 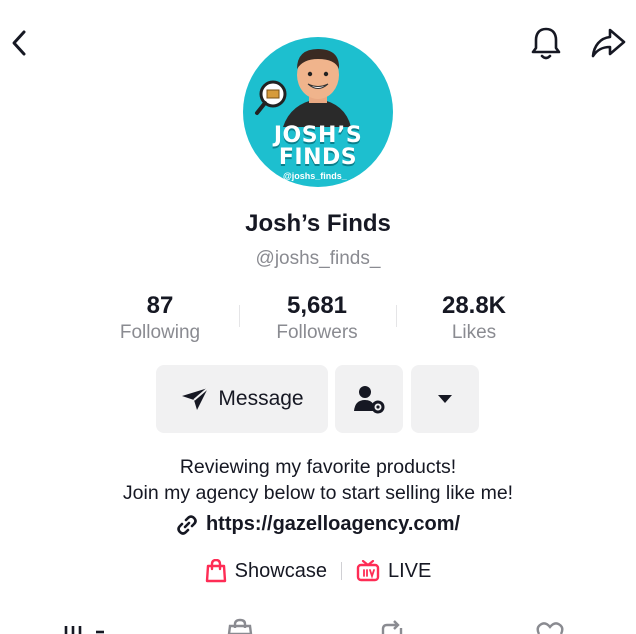 I want to click on live-tv-icon, so click(x=368, y=571).